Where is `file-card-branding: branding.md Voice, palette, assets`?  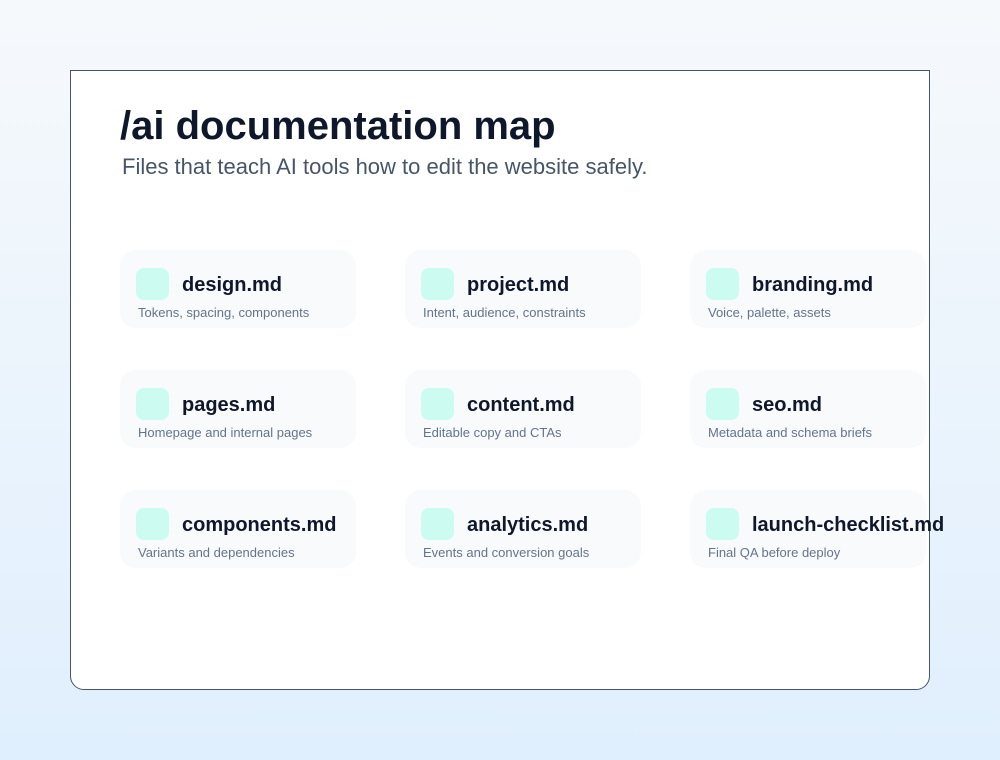
file-card-branding: branding.md Voice, palette, assets is located at coordinates (808, 289).